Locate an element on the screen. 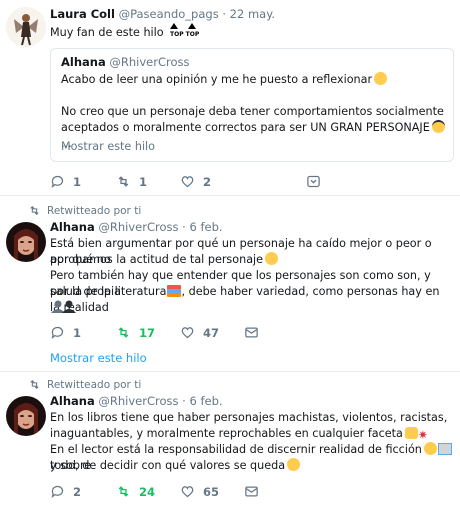  tweet-line4a: salud de la literatura is located at coordinates (108, 291).